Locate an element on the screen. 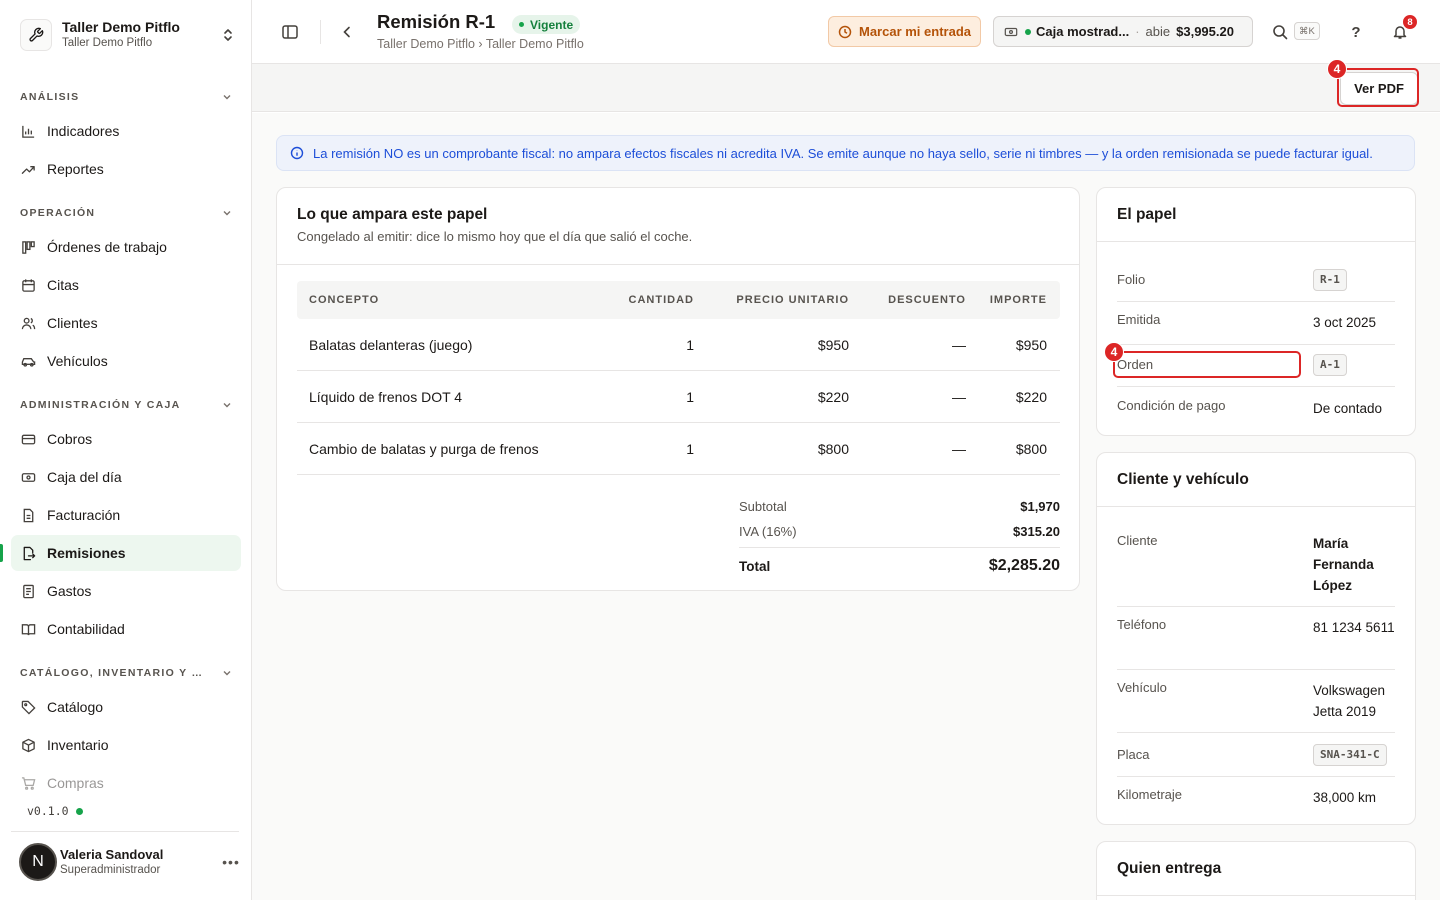 The image size is (1440, 900). wrench-icon is located at coordinates (36, 35).